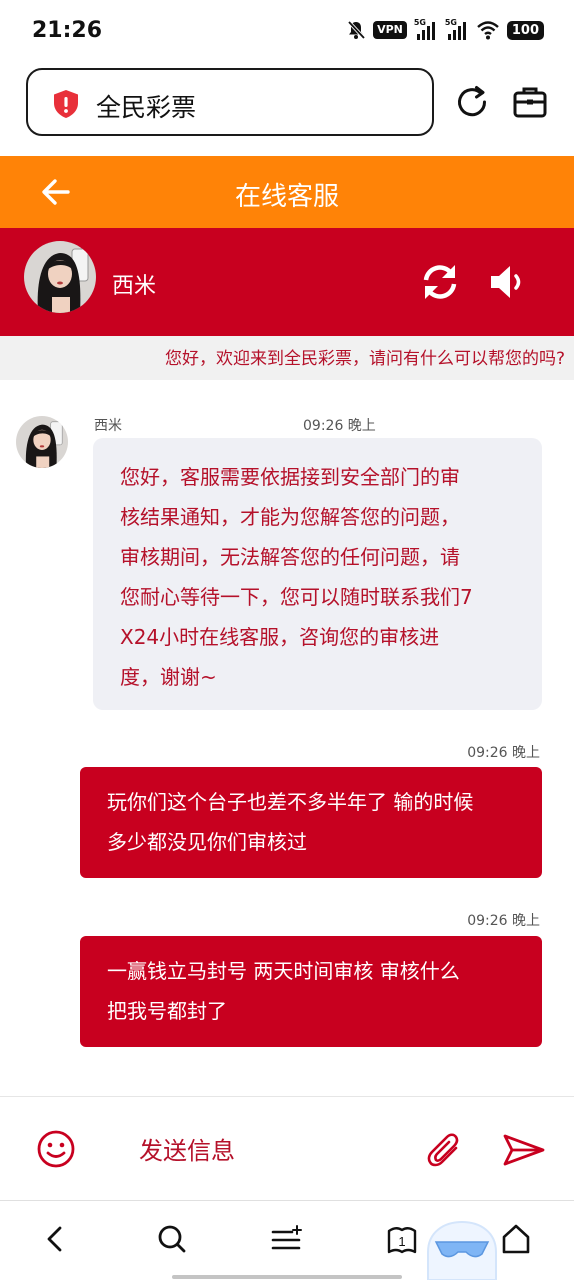 The image size is (574, 1280). Describe the element at coordinates (524, 1150) in the screenshot. I see `send-icon` at that location.